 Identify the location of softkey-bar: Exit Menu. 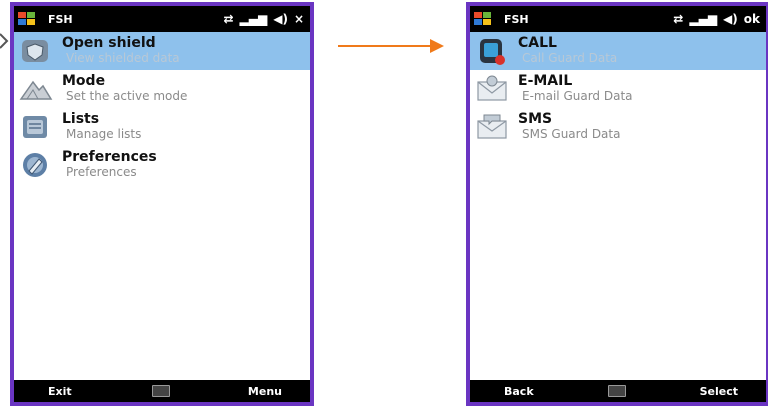
(162, 391).